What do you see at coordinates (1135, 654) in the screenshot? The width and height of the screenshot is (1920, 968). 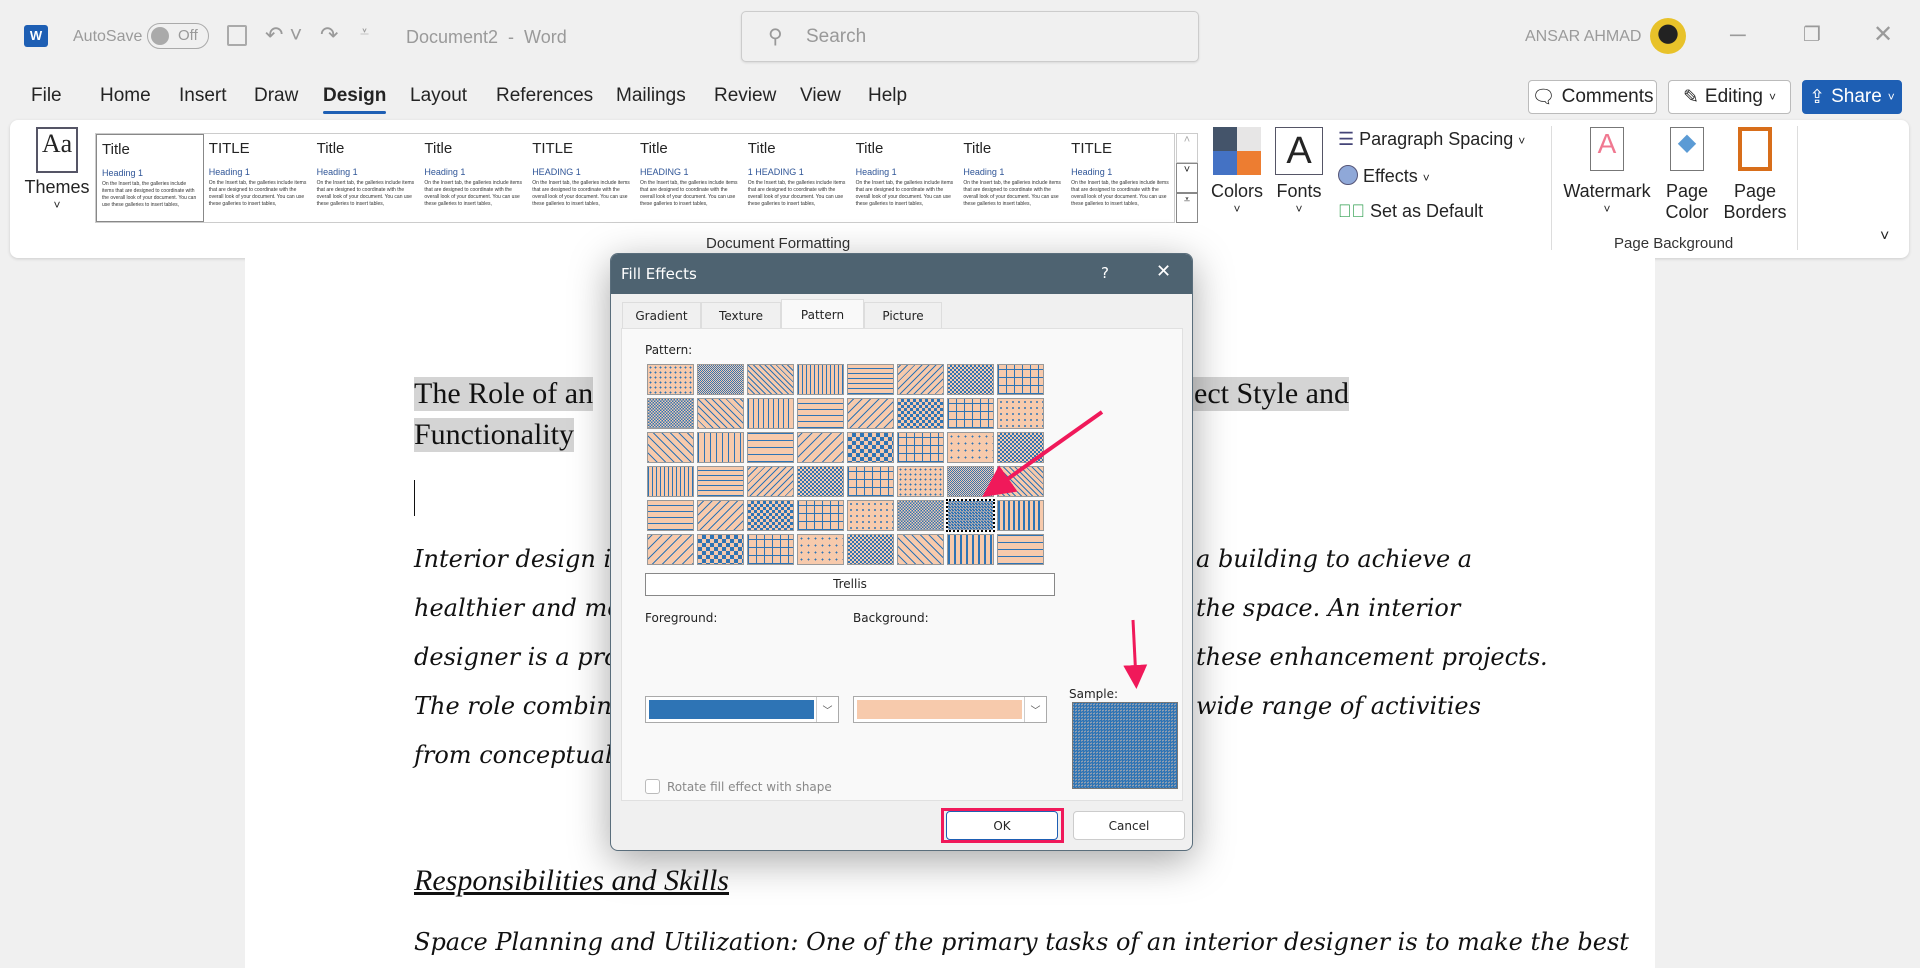 I see `arrow-to-sample` at bounding box center [1135, 654].